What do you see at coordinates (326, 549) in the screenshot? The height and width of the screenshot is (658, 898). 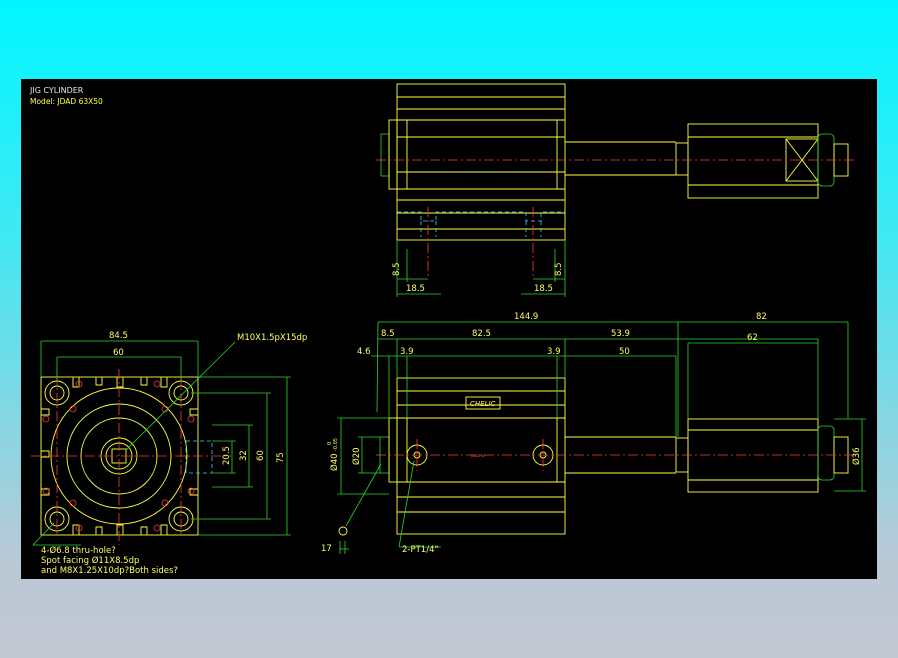 I see `dim-17: 17` at bounding box center [326, 549].